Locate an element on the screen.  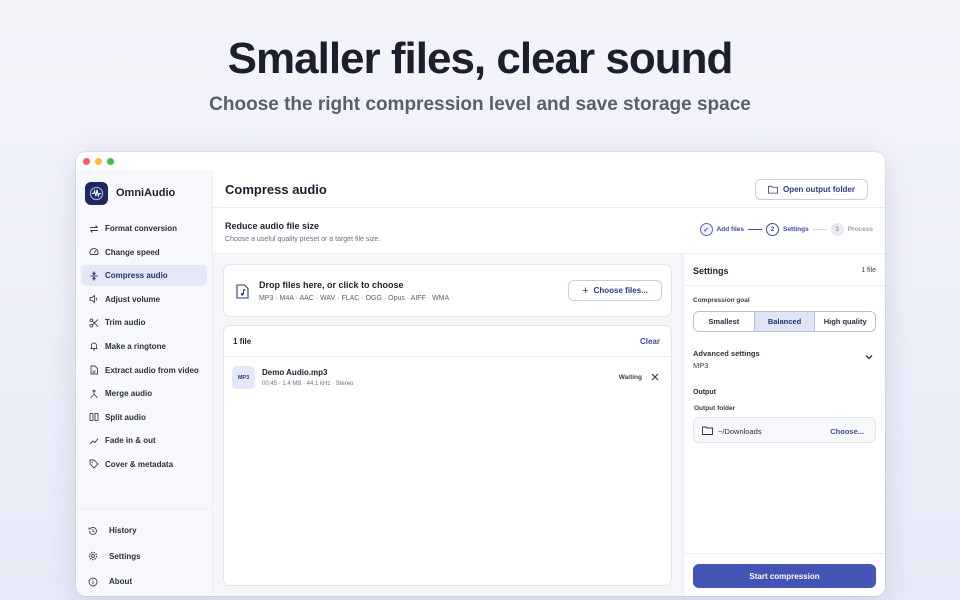
file-meta: 00:45 · 1.4 MB · 44.1 kHz · Stereo is located at coordinates (308, 384).